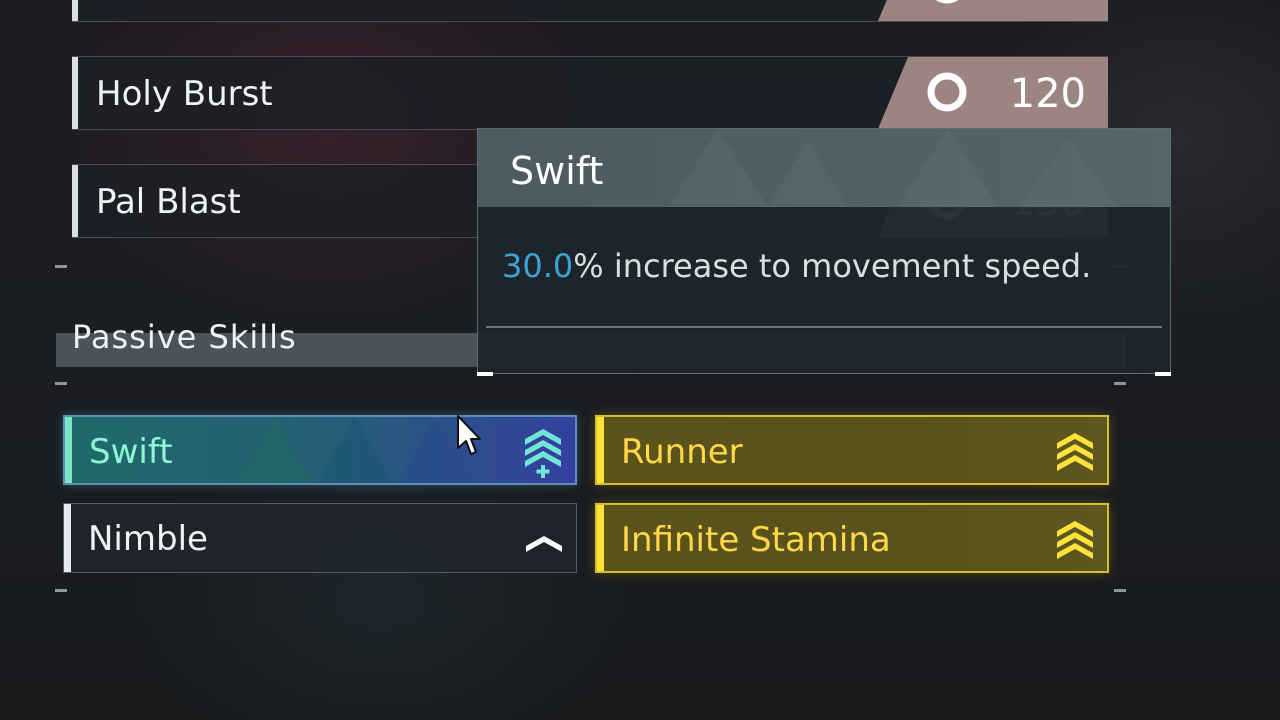 The image size is (1280, 720). What do you see at coordinates (682, 452) in the screenshot?
I see `passive-skill-name: Runner` at bounding box center [682, 452].